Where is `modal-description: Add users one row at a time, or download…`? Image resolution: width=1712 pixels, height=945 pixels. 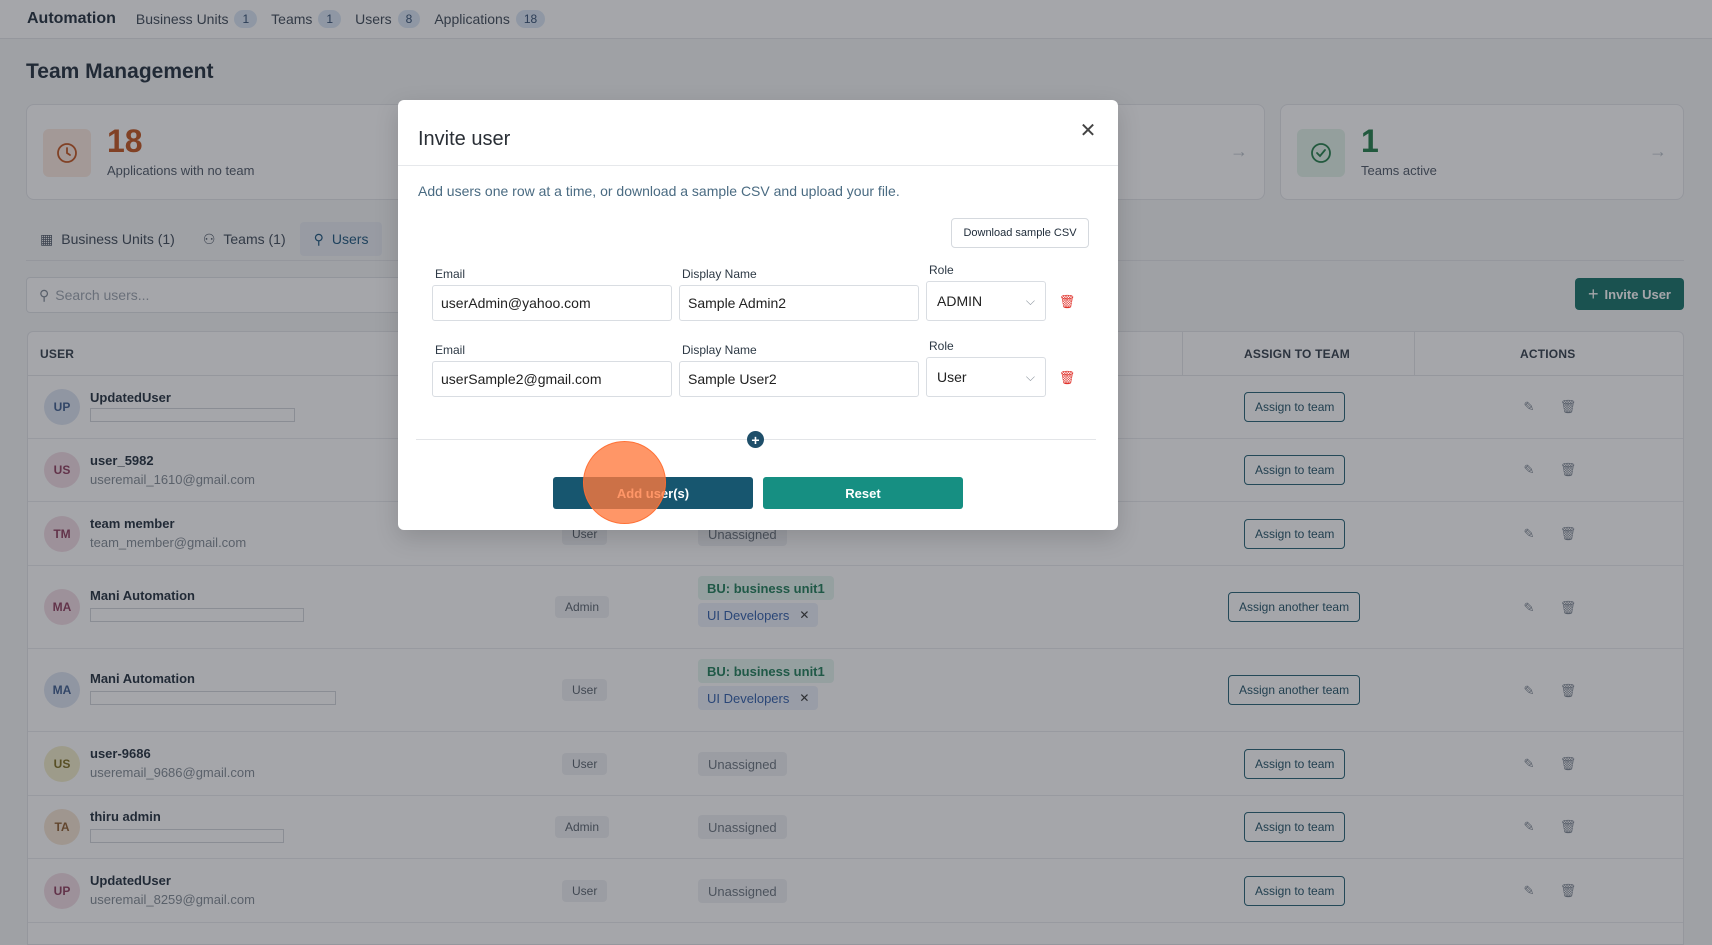
modal-description: Add users one row at a time, or download… is located at coordinates (659, 191).